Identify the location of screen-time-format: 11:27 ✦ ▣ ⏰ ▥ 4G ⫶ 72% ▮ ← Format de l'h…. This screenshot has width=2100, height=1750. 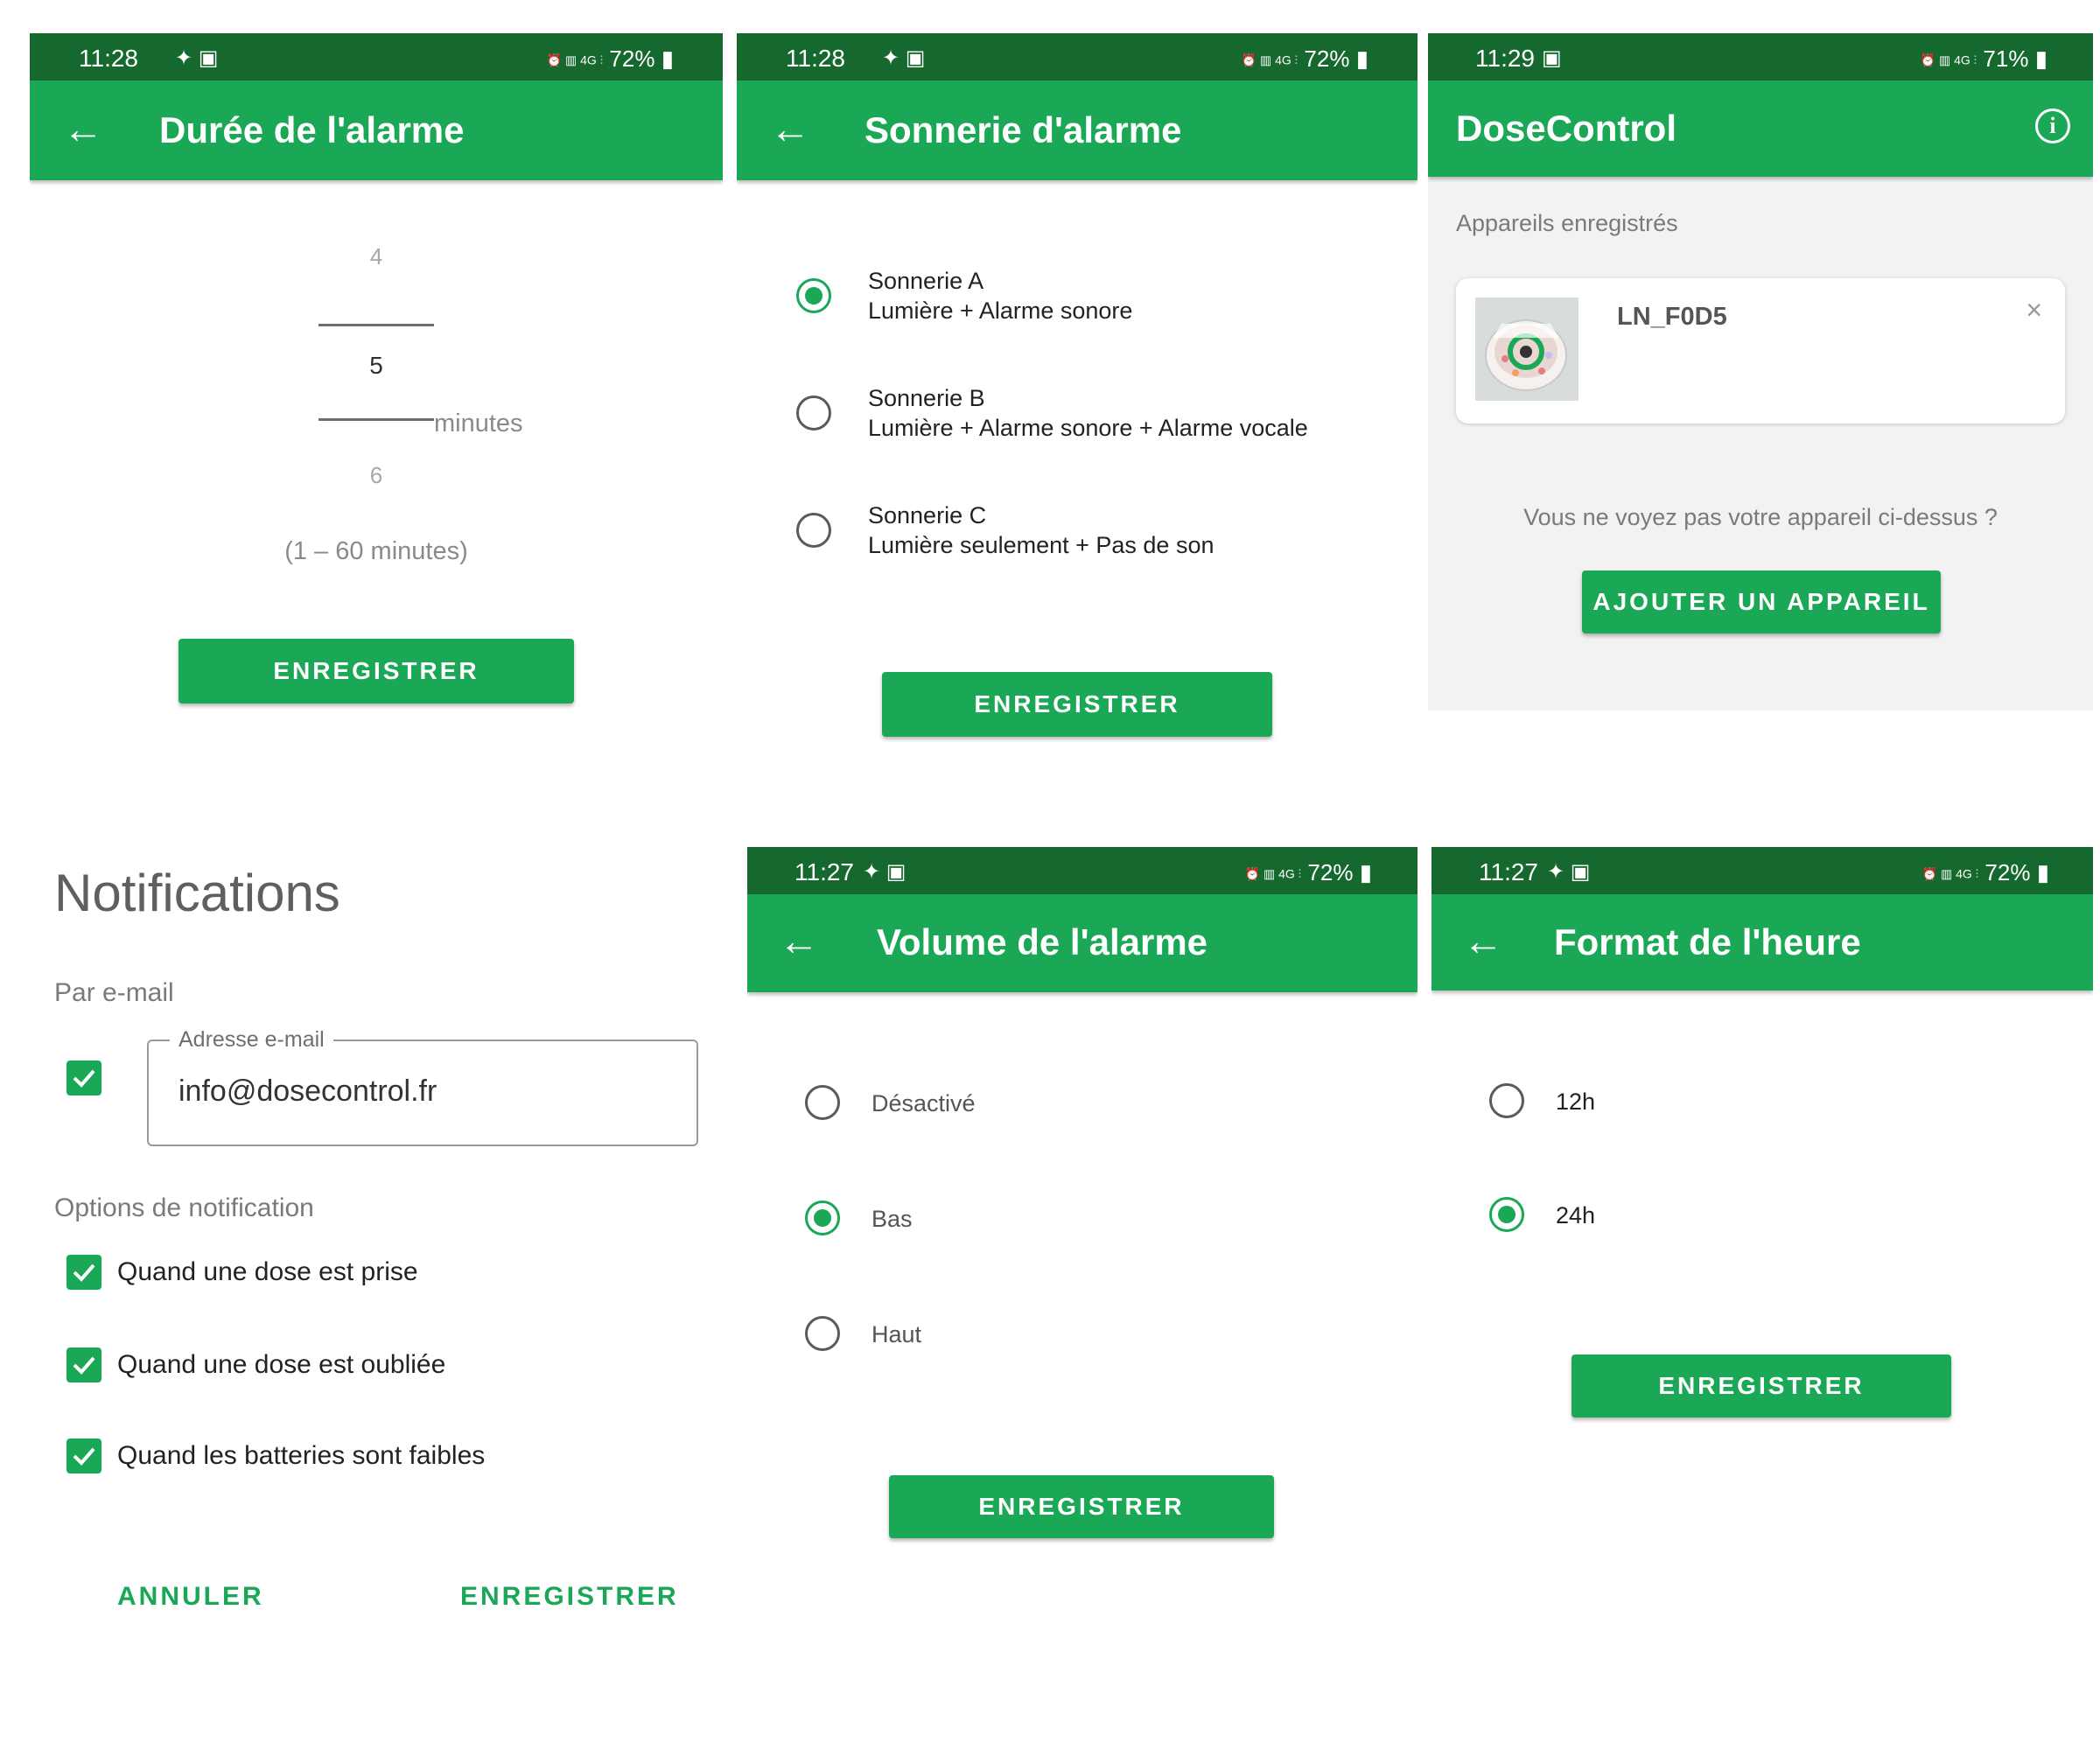
(1762, 1135).